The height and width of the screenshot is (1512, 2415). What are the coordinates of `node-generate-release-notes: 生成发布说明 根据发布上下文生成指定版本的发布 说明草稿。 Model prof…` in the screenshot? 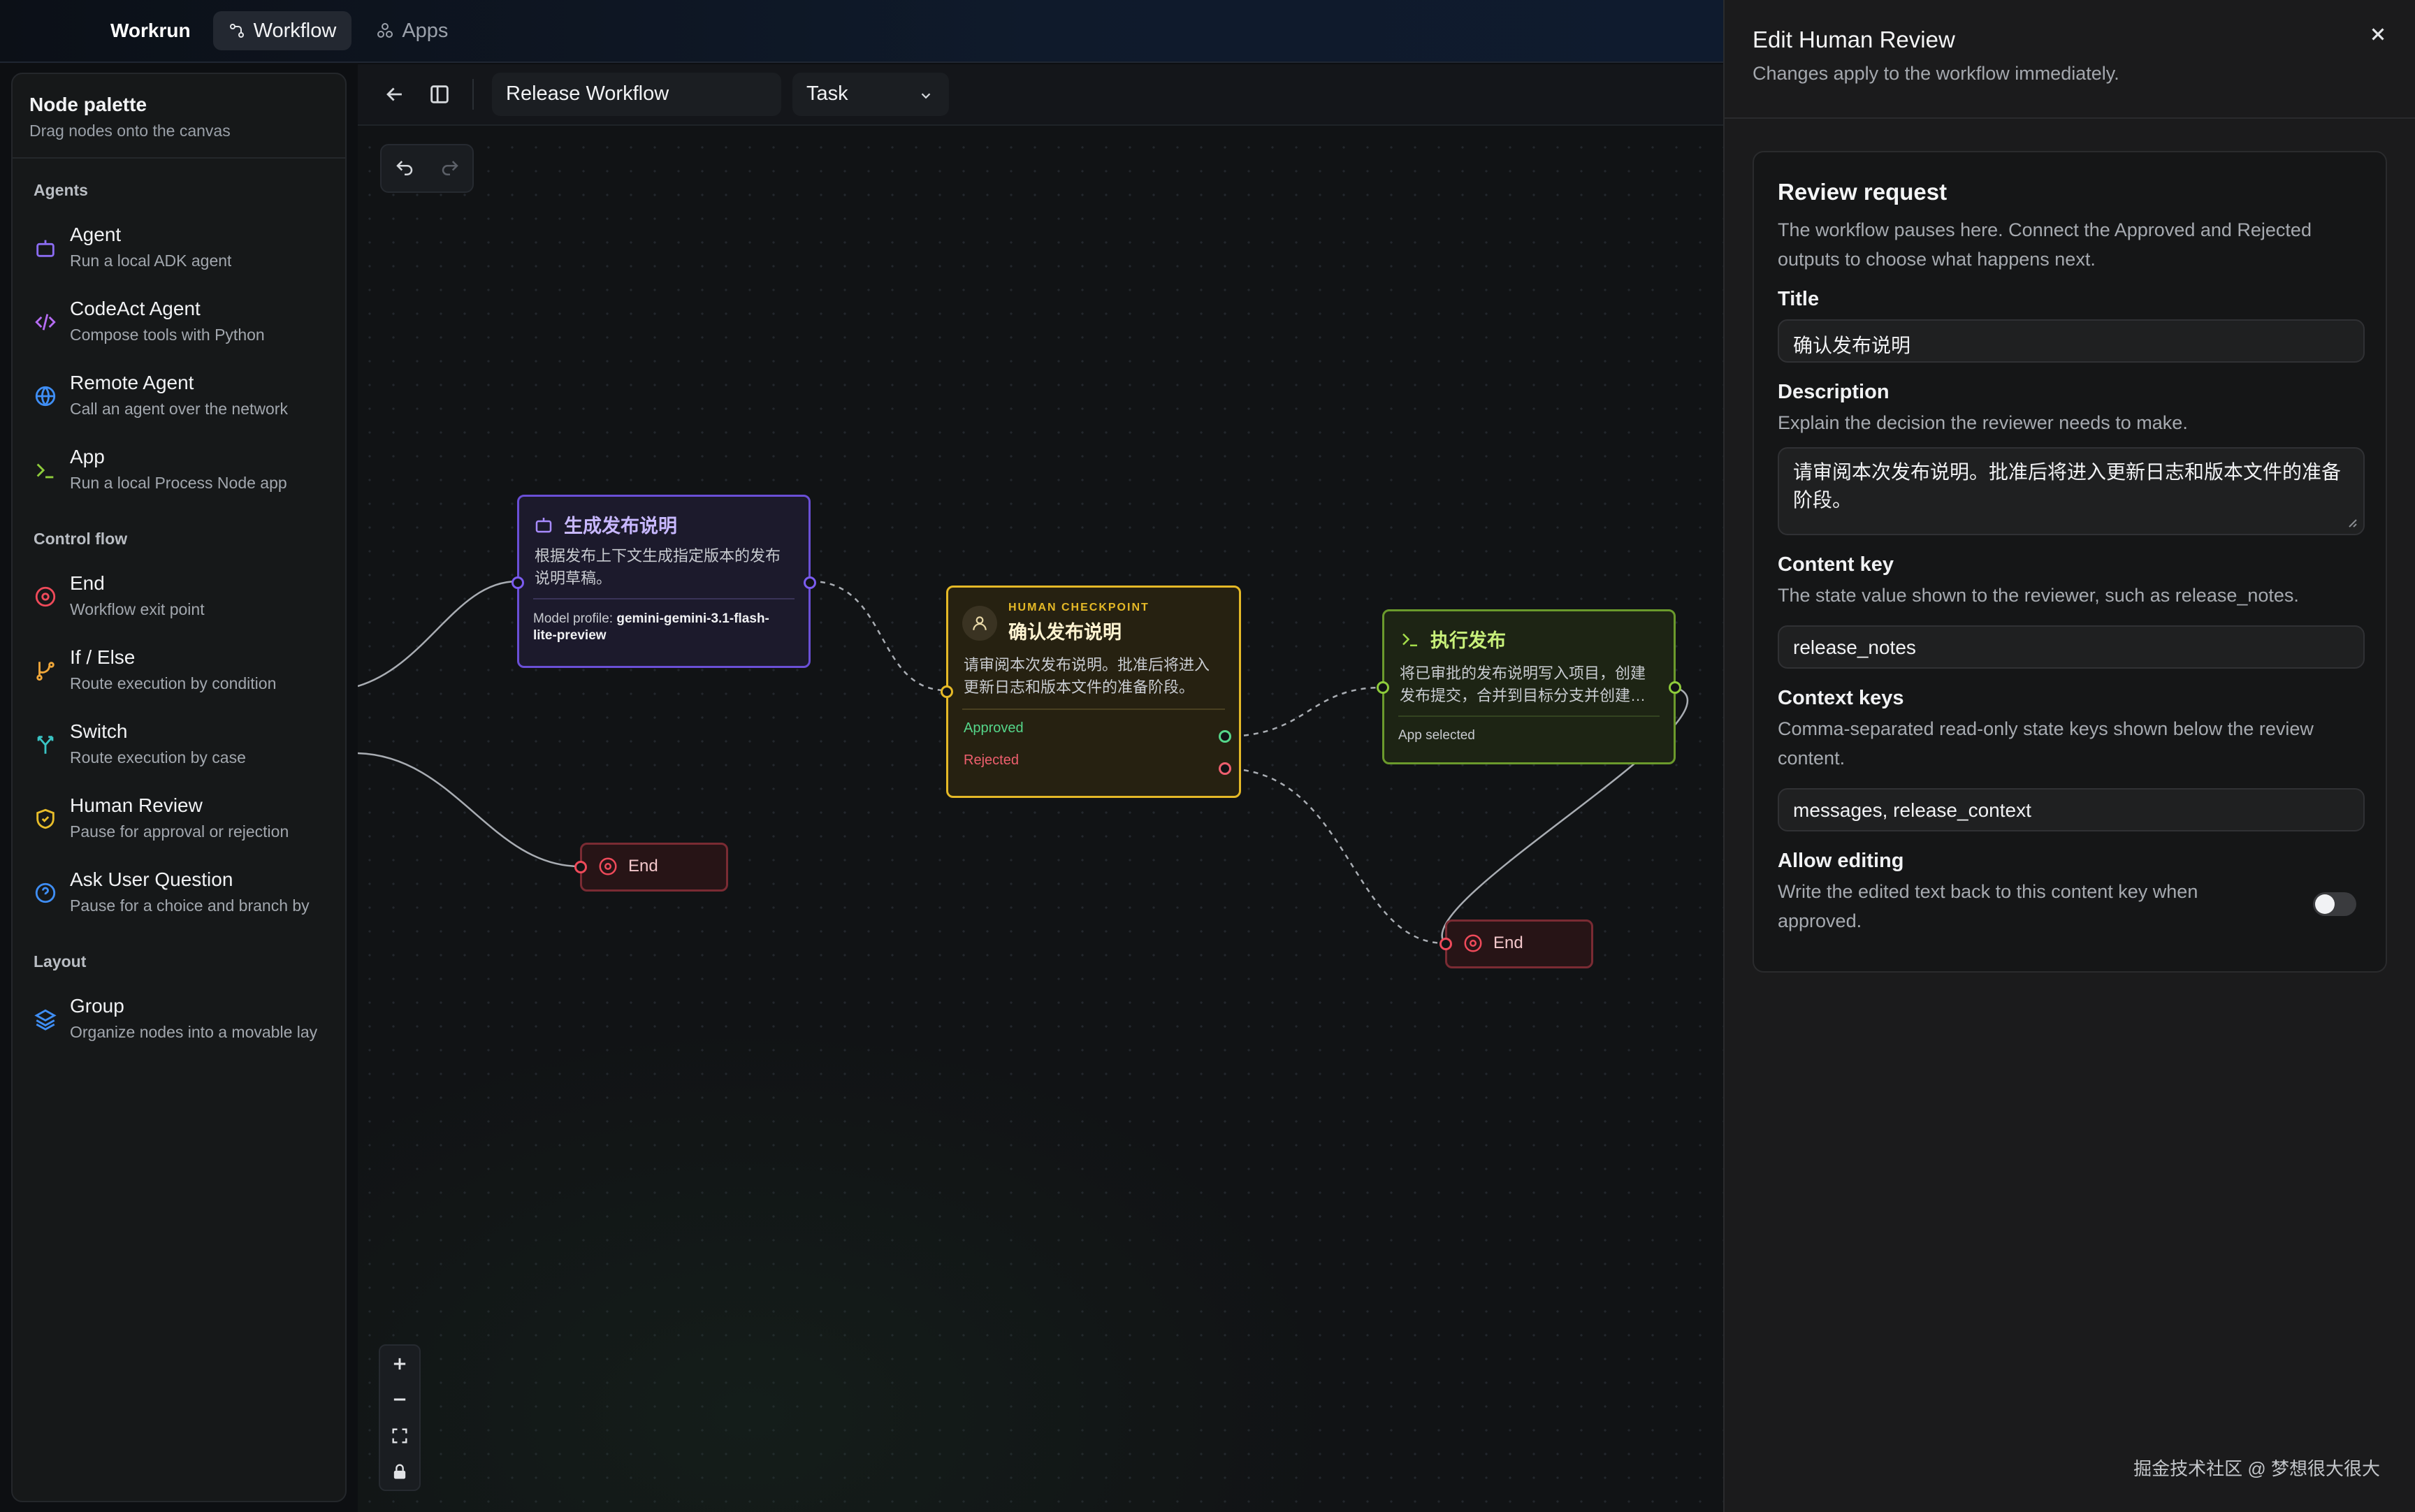 It's located at (664, 581).